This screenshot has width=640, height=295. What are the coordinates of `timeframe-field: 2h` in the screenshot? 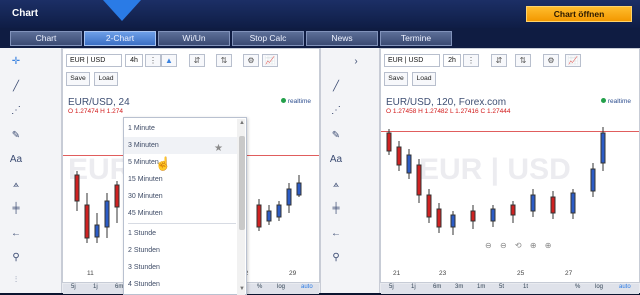 It's located at (452, 60).